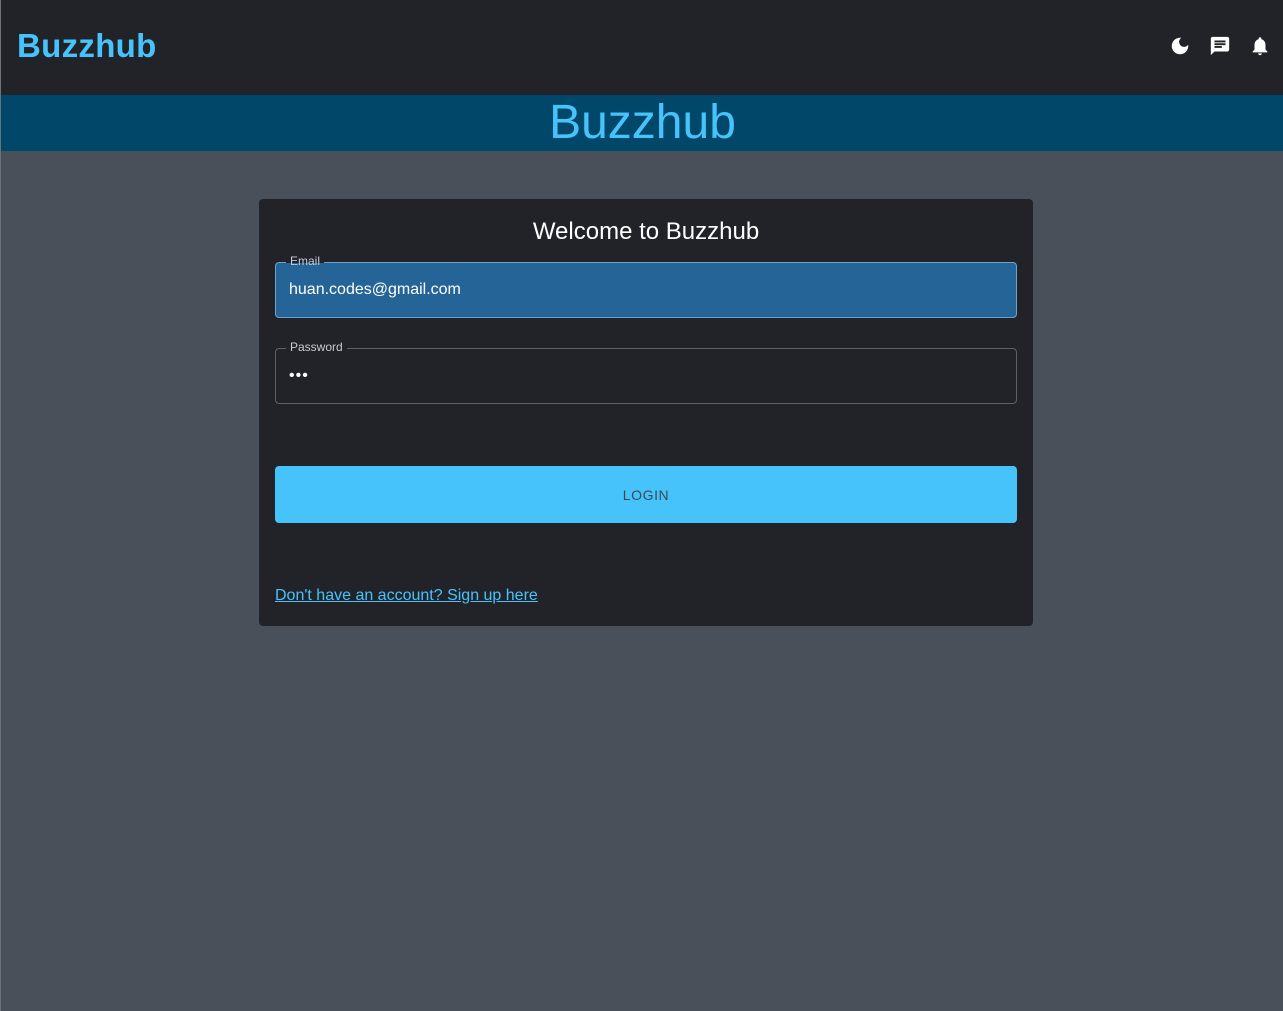 The width and height of the screenshot is (1283, 1011). Describe the element at coordinates (87, 46) in the screenshot. I see `brand-logo: Buzzhub` at that location.